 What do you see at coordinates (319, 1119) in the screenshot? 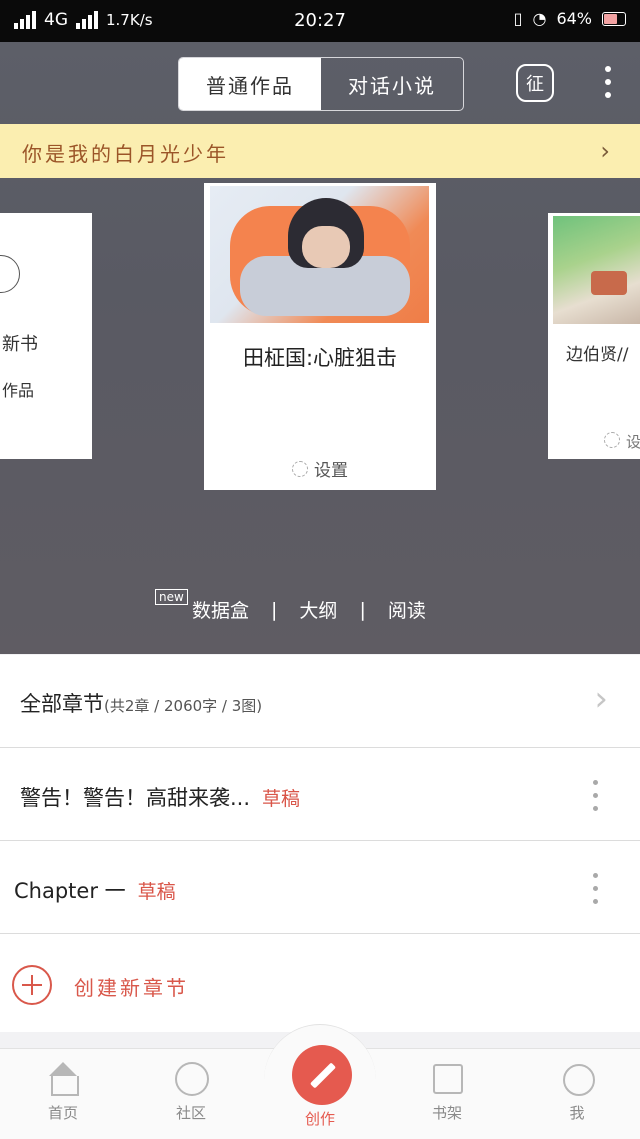
I see `tab-create-label: 创作` at bounding box center [319, 1119].